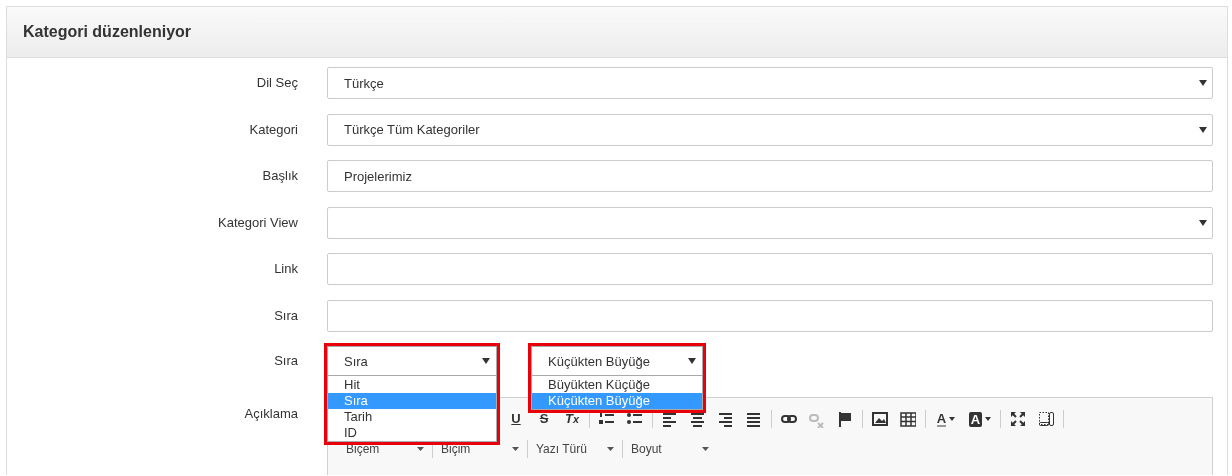  Describe the element at coordinates (271, 414) in the screenshot. I see `field-label: Açıklama` at that location.